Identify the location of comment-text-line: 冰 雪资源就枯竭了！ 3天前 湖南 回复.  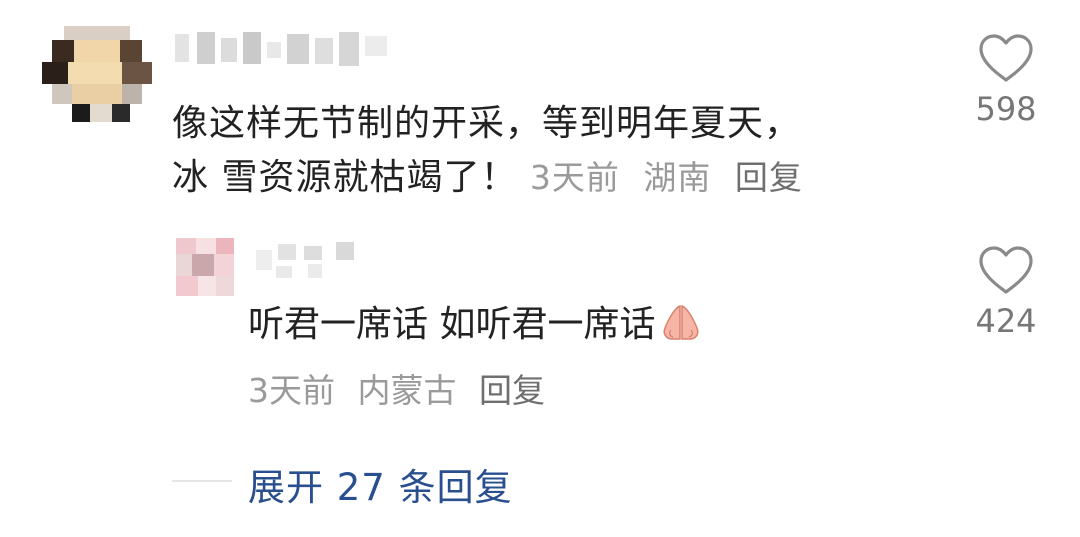
(542, 178).